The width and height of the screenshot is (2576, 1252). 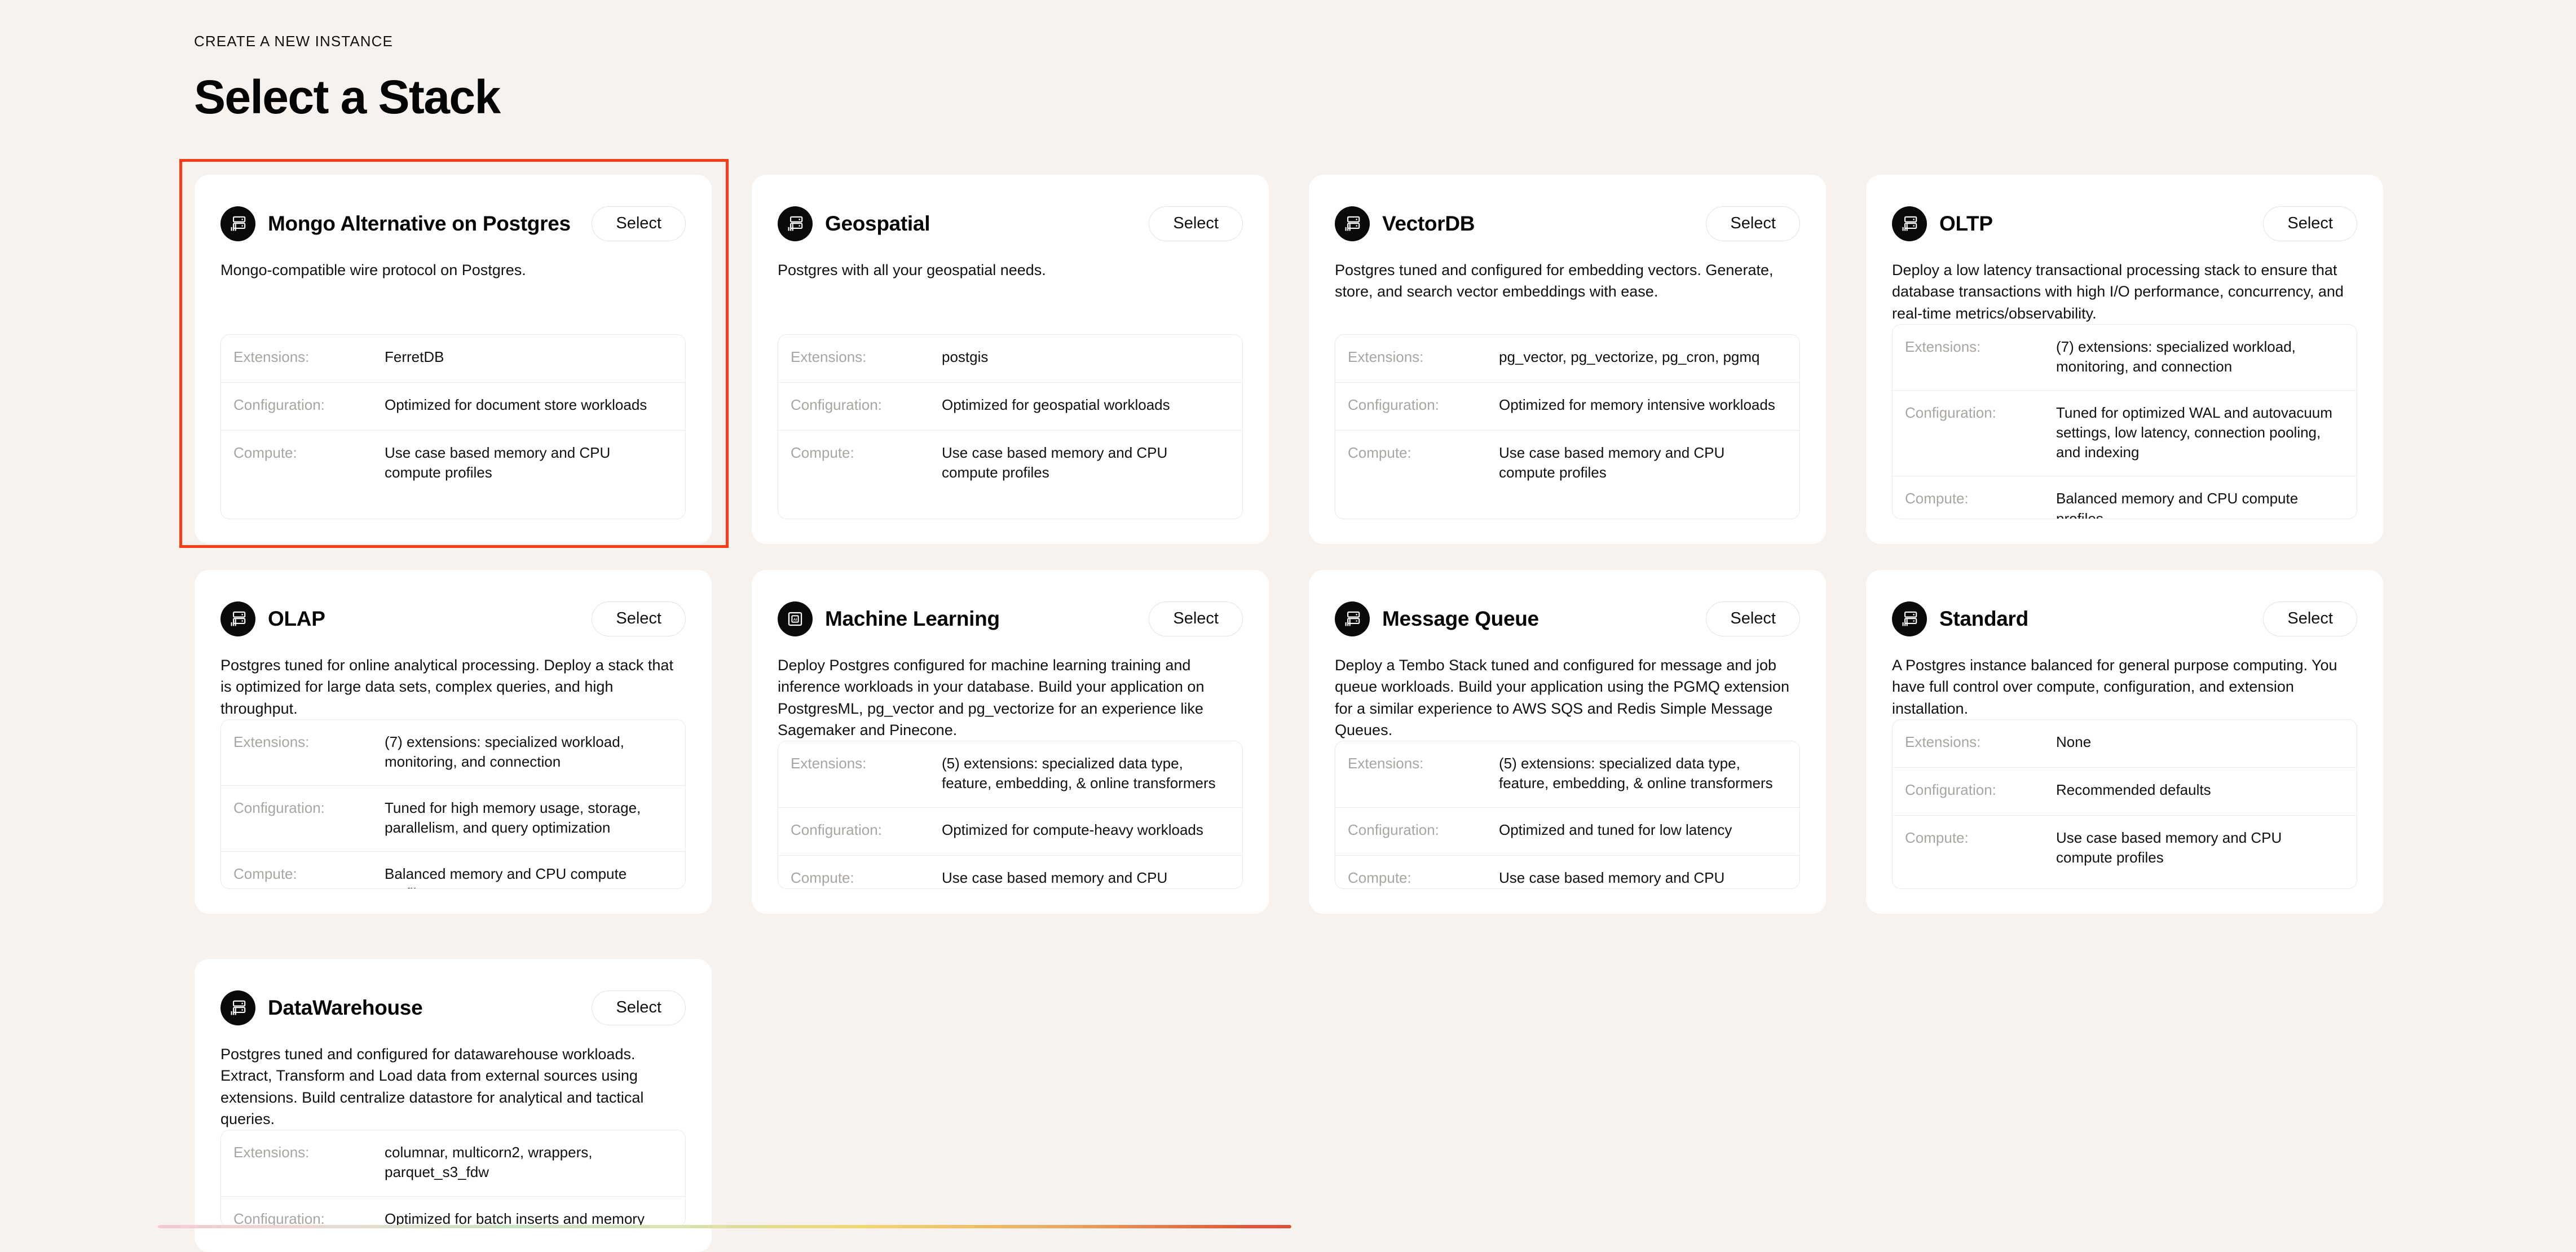 What do you see at coordinates (2125, 791) in the screenshot?
I see `spec-row-configuration: Configuration: Recommended defaults` at bounding box center [2125, 791].